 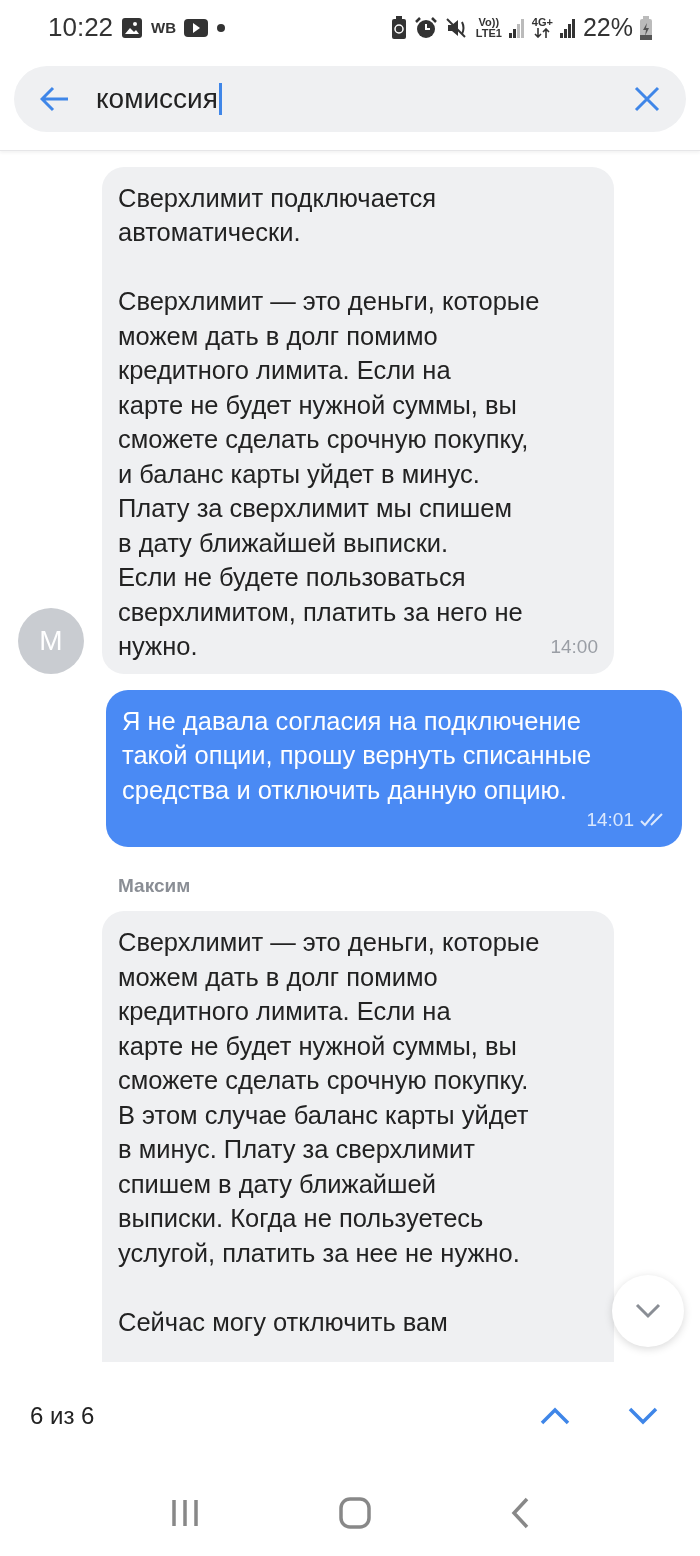 I want to click on lte-label: LTE1, so click(x=488, y=33).